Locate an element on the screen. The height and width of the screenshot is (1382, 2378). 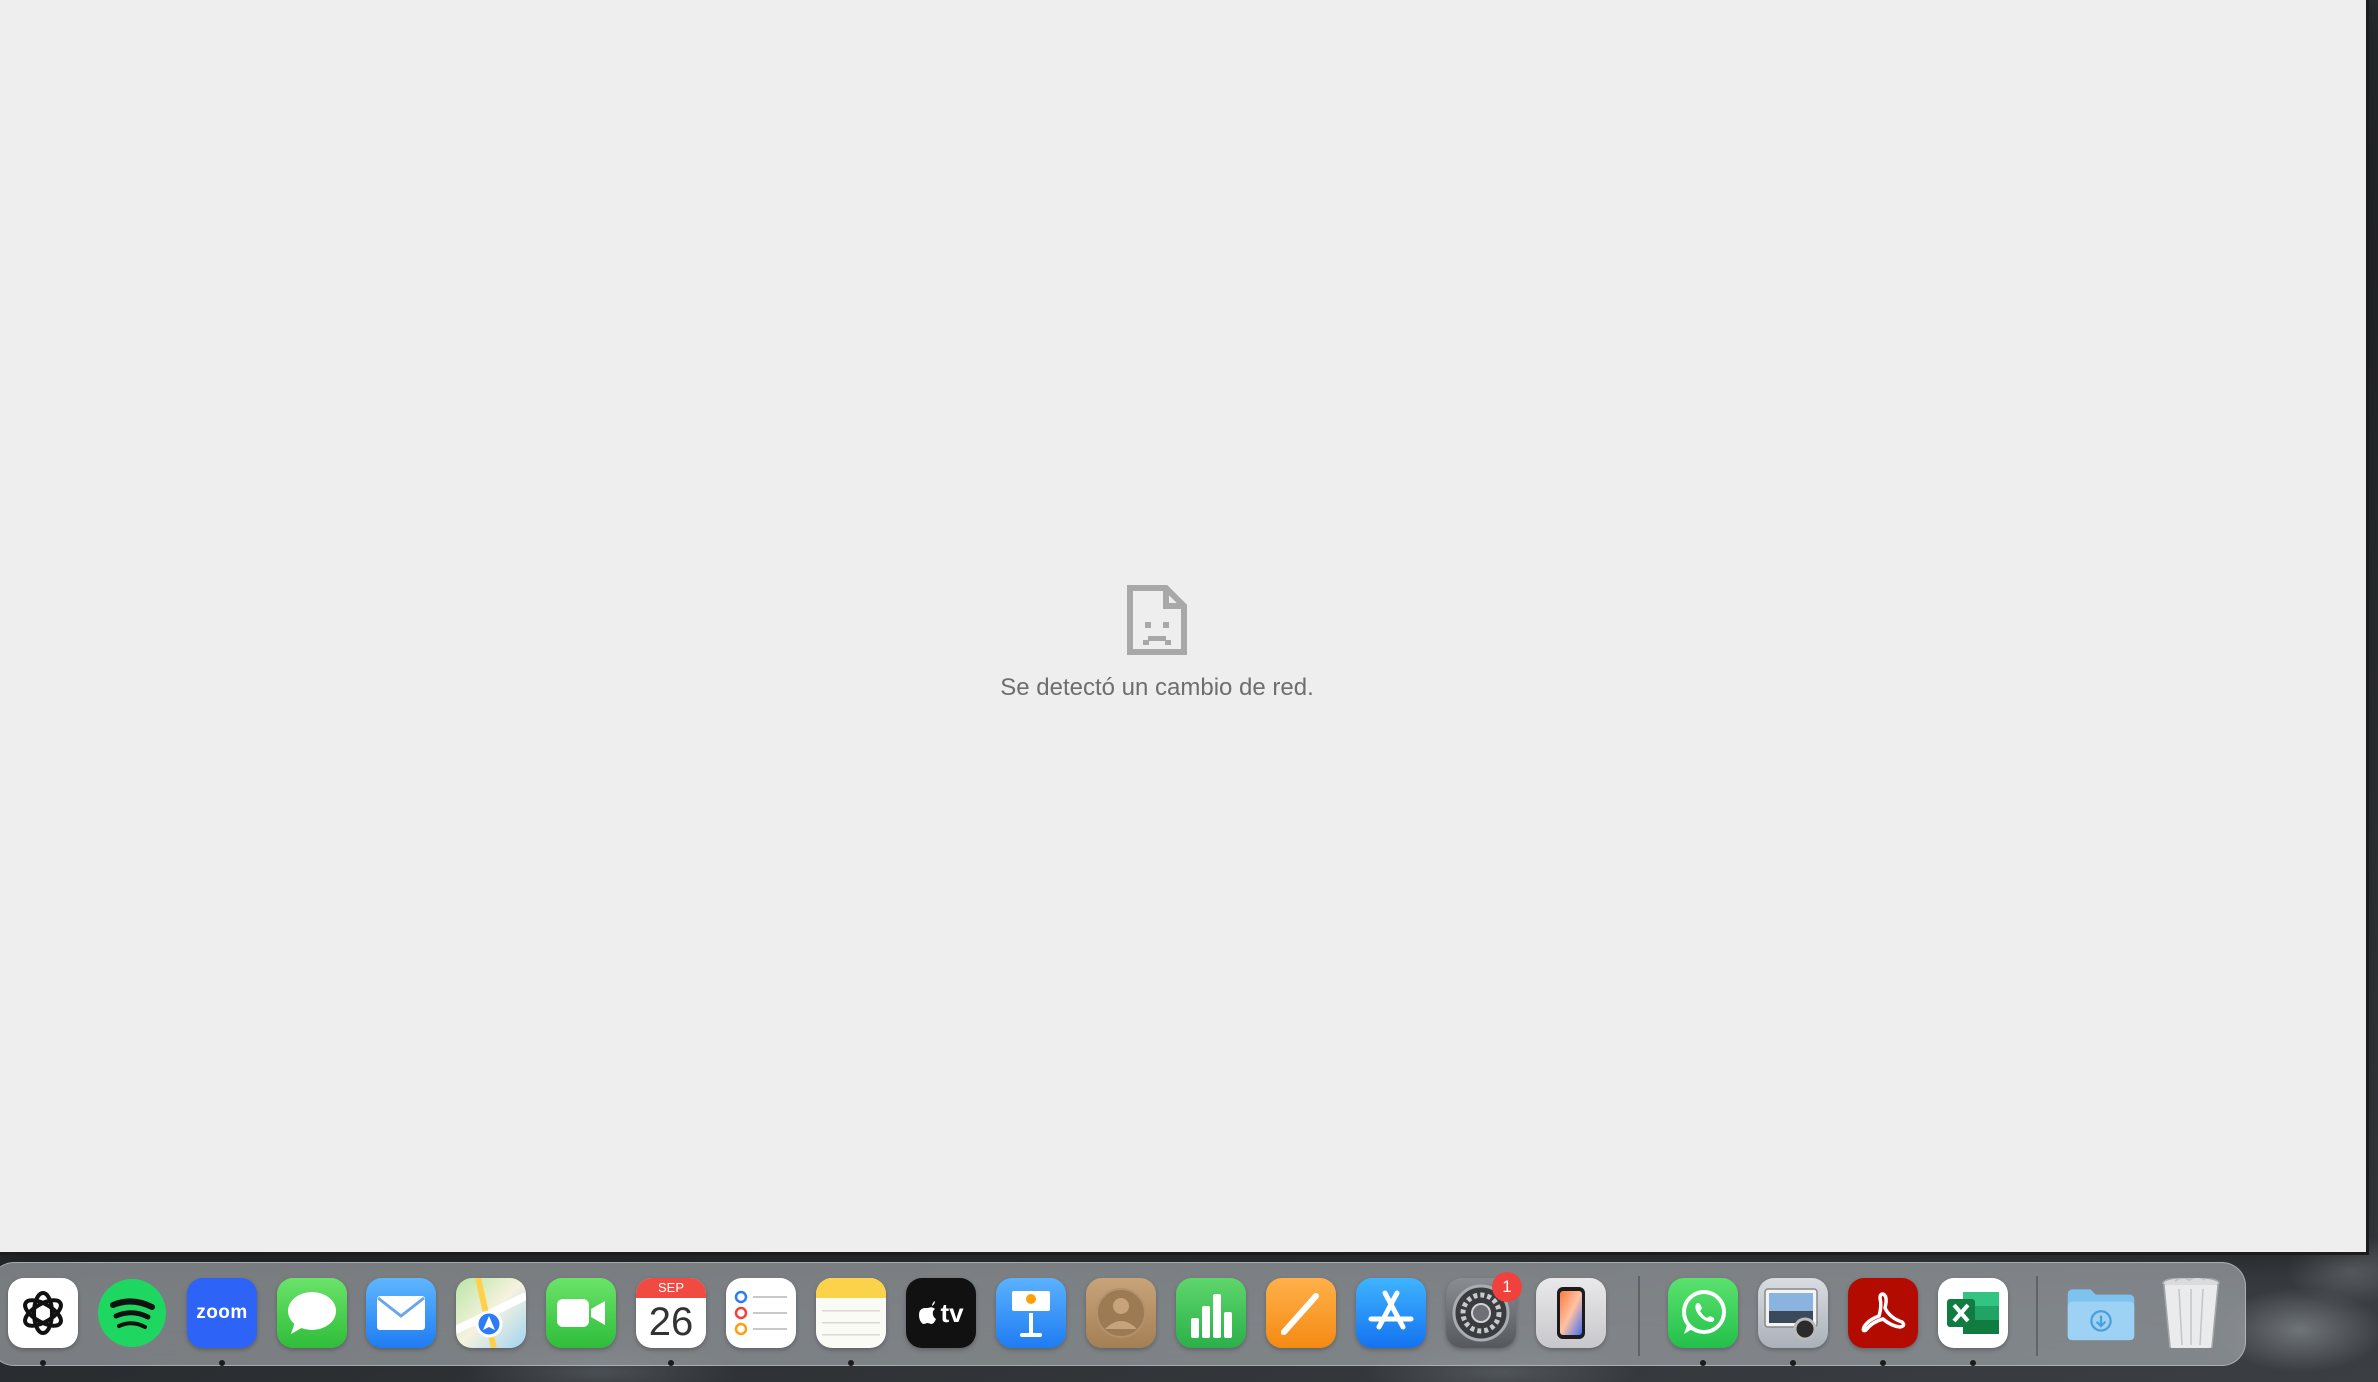
trash-icon is located at coordinates (2191, 1313).